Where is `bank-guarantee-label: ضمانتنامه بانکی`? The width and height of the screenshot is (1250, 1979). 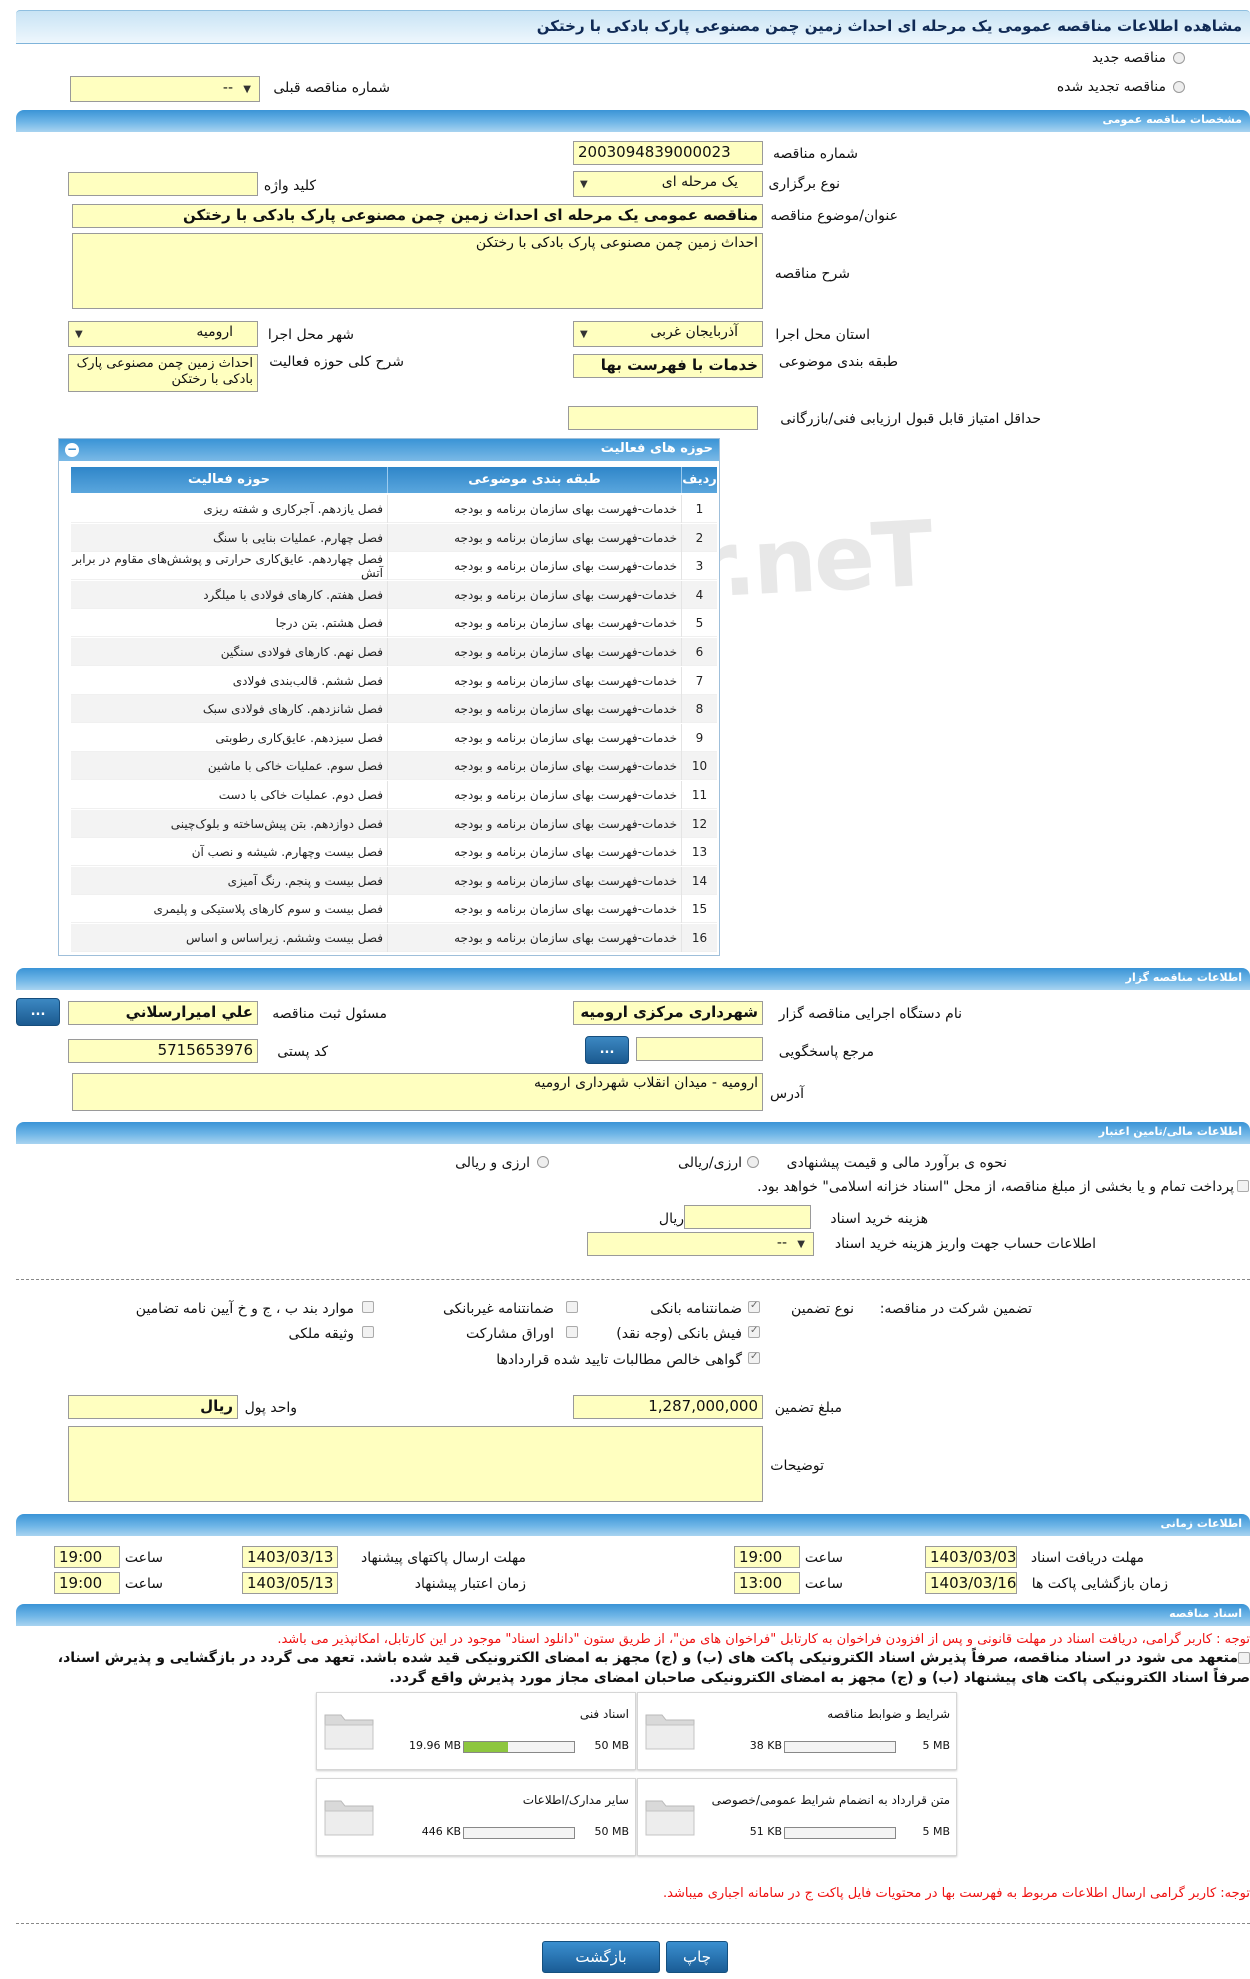
bank-guarantee-label: ضمانتنامه بانکی is located at coordinates (696, 1309).